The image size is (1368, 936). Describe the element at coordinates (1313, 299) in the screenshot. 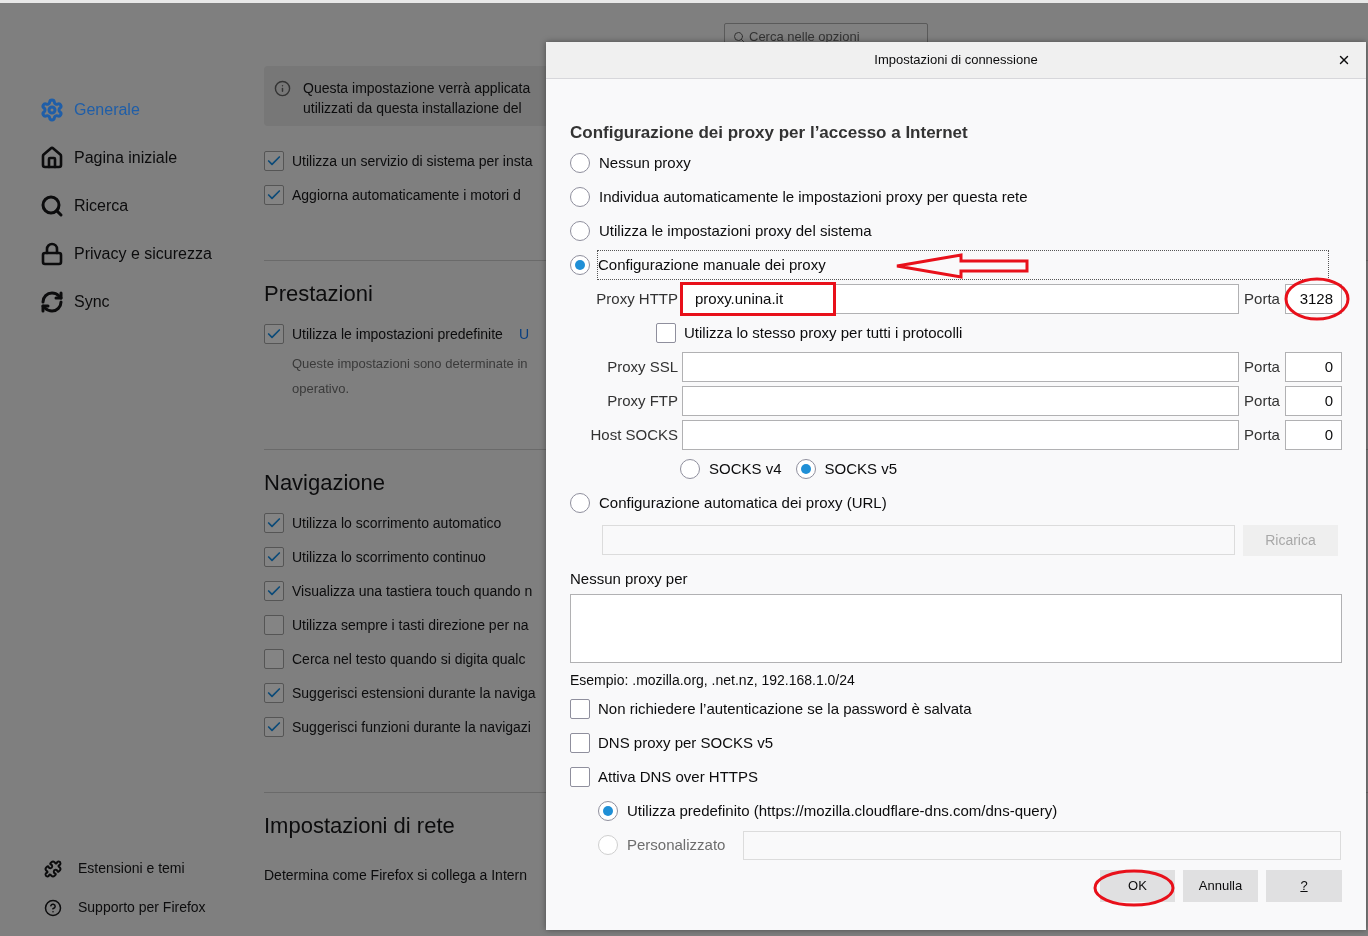

I see `port-field: 3128` at that location.